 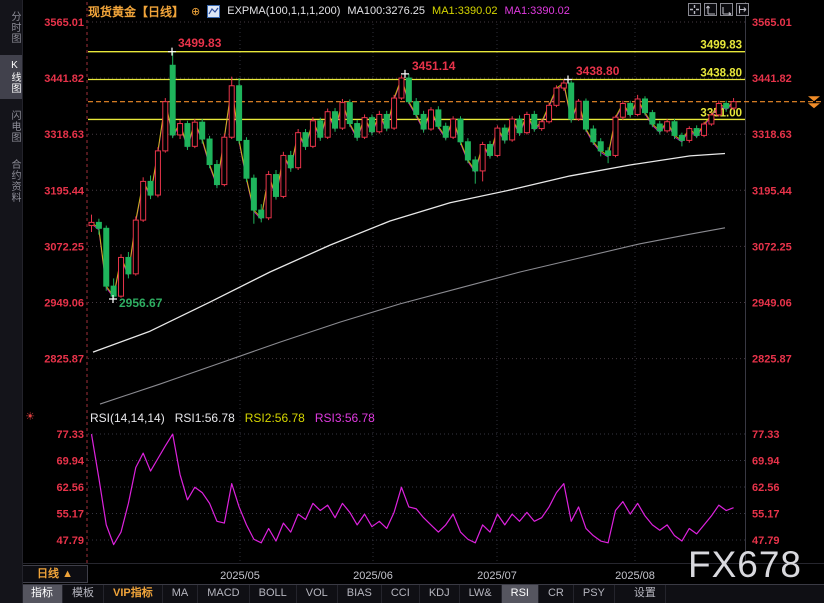 What do you see at coordinates (42, 594) in the screenshot?
I see `tab-indicators: 指标` at bounding box center [42, 594].